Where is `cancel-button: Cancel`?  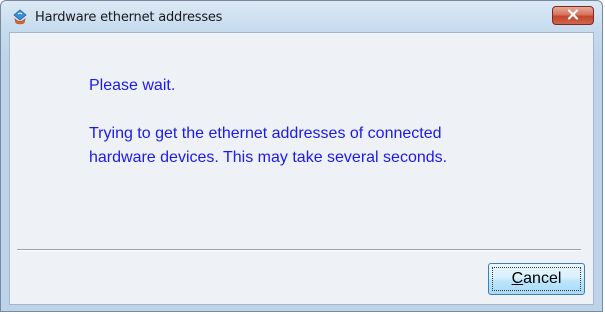
cancel-button: Cancel is located at coordinates (536, 279).